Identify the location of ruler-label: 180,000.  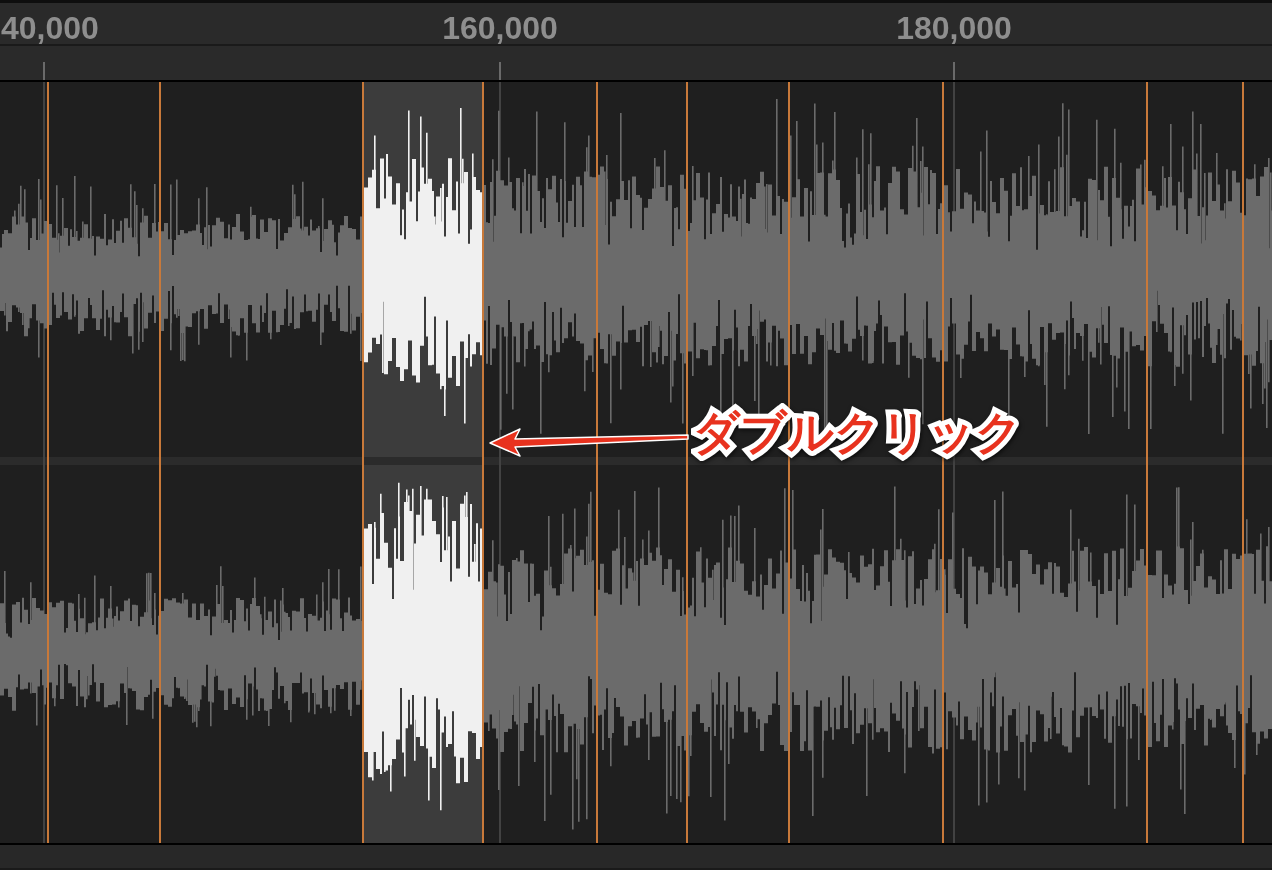
(954, 27).